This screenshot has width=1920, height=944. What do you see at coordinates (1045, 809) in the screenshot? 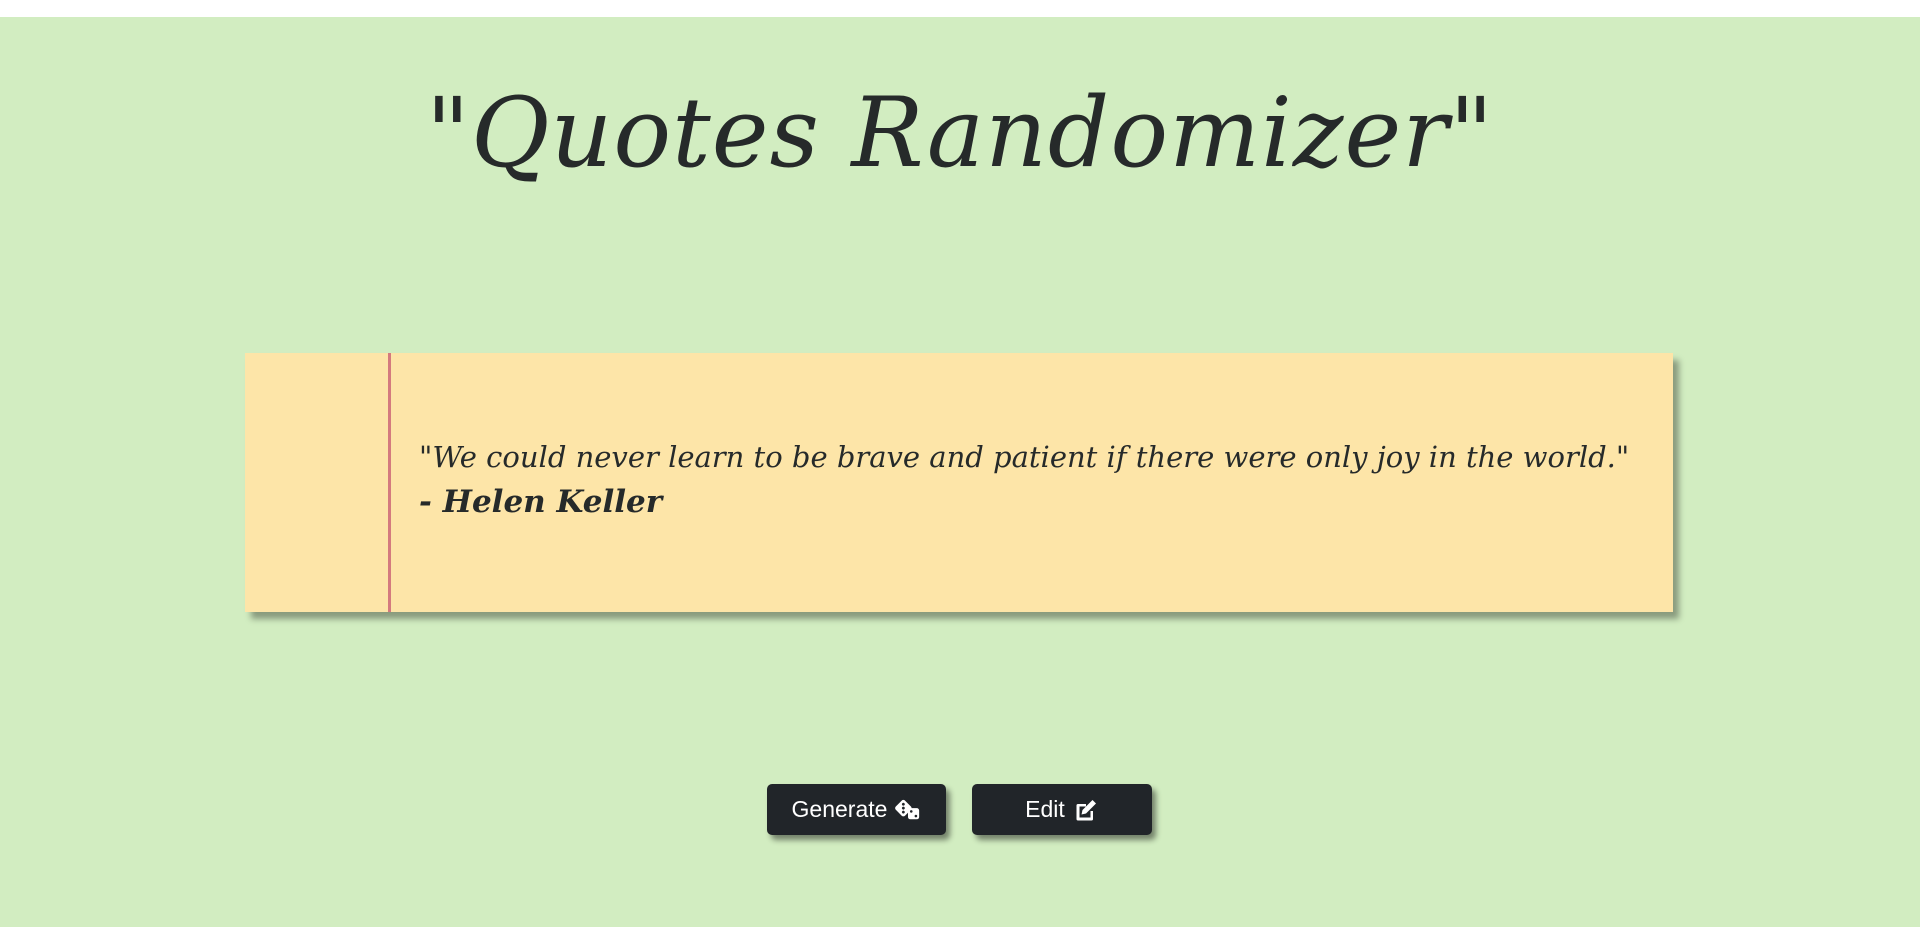
I see `edit-button-label: Edit` at bounding box center [1045, 809].